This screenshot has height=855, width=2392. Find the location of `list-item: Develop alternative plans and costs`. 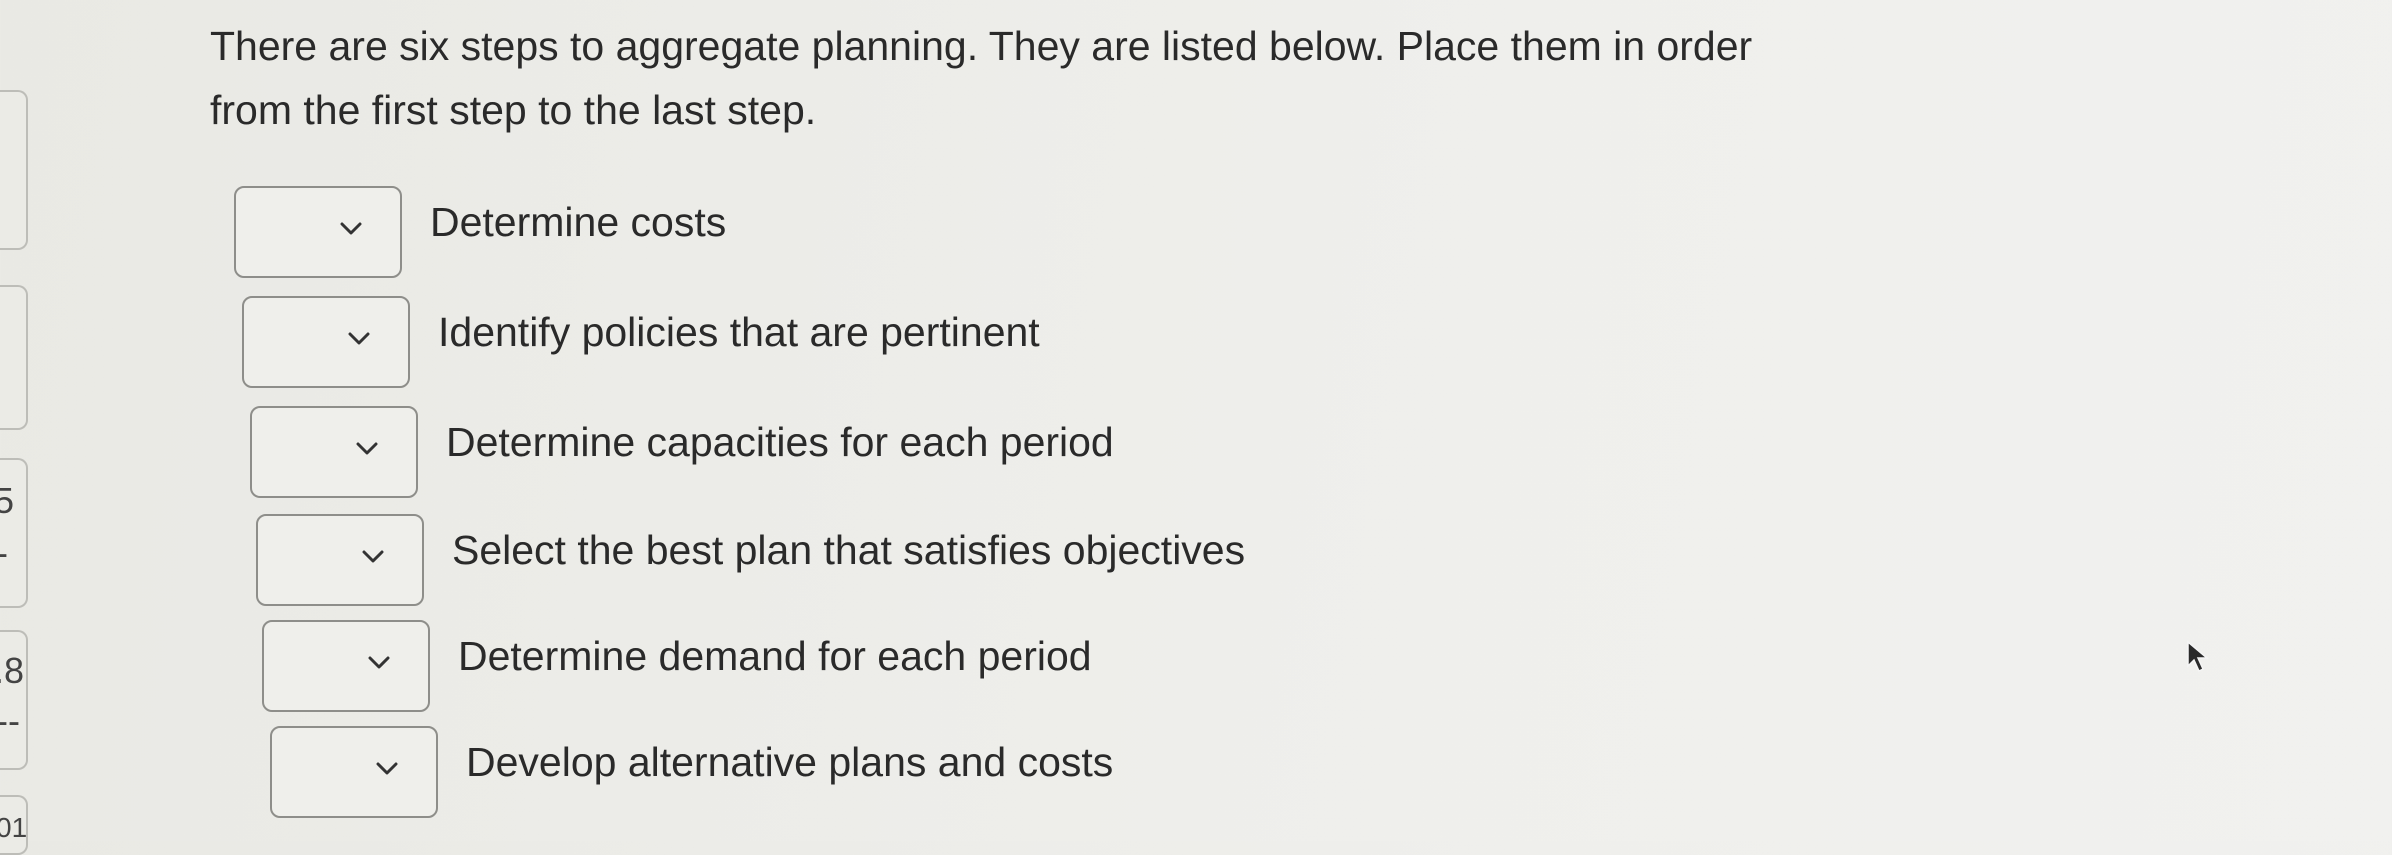

list-item: Develop alternative plans and costs is located at coordinates (691, 772).